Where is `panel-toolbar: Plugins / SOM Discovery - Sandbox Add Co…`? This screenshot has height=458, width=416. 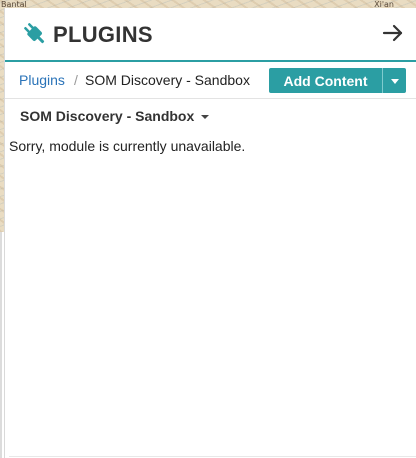
panel-toolbar: Plugins / SOM Discovery - Sandbox Add Co… is located at coordinates (210, 80).